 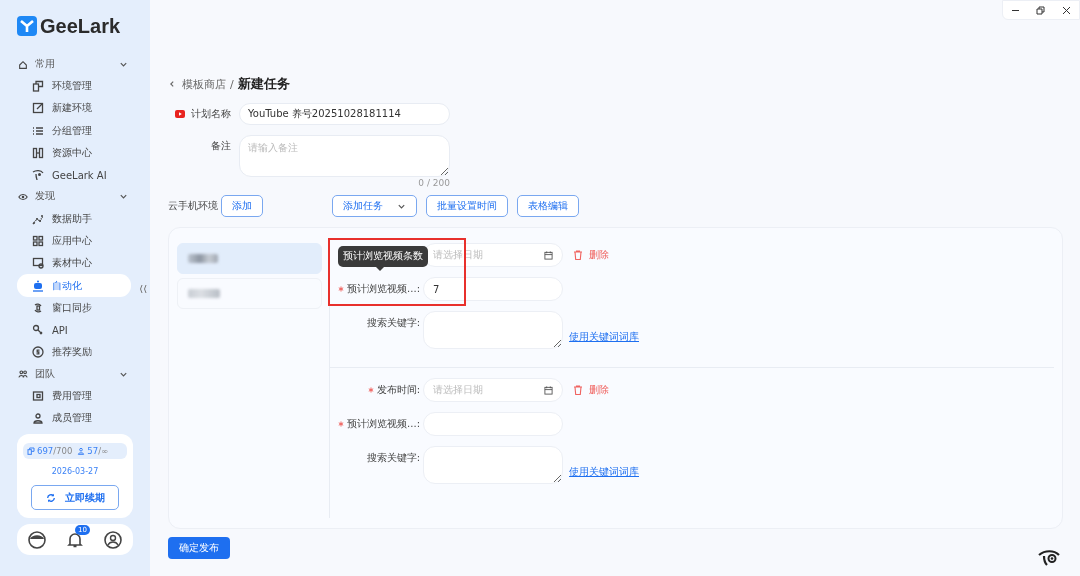 I want to click on list-icon, so click(x=38, y=130).